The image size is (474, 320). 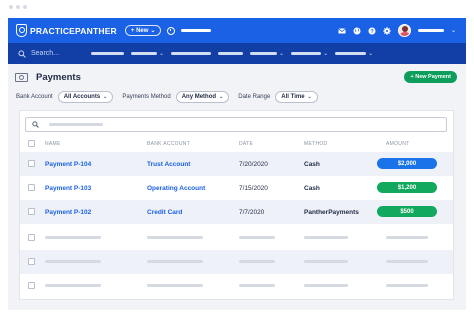 What do you see at coordinates (372, 31) in the screenshot?
I see `help-icon: ?` at bounding box center [372, 31].